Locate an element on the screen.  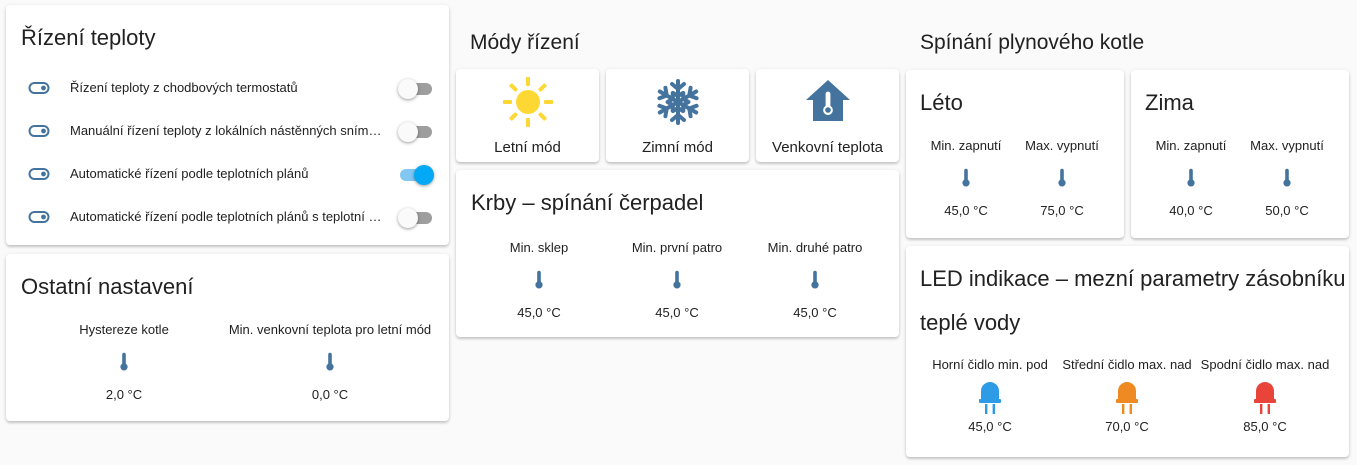
entity-name: Hystereze kotle is located at coordinates (124, 329).